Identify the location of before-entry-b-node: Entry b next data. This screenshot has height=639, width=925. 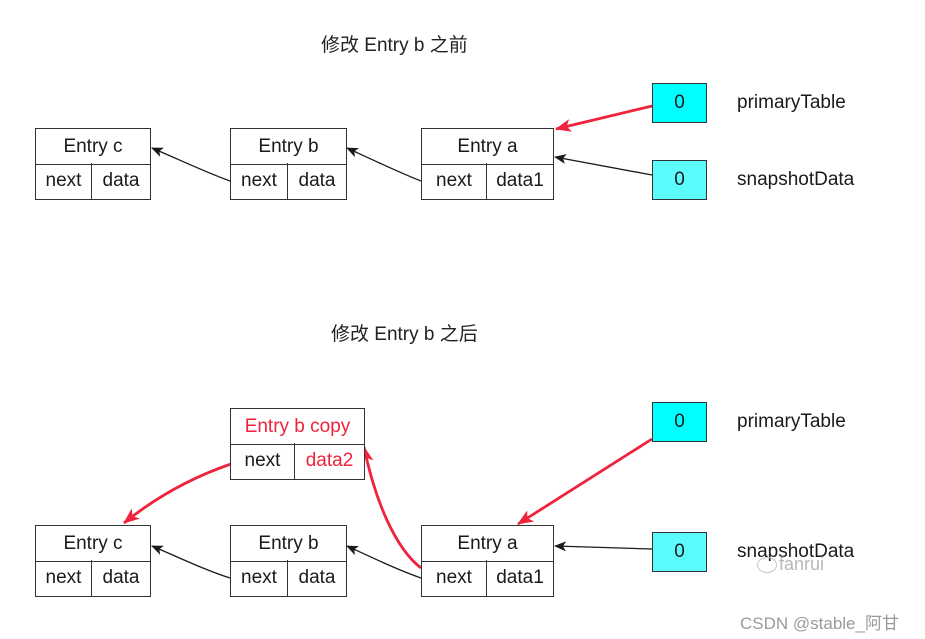
(288, 164).